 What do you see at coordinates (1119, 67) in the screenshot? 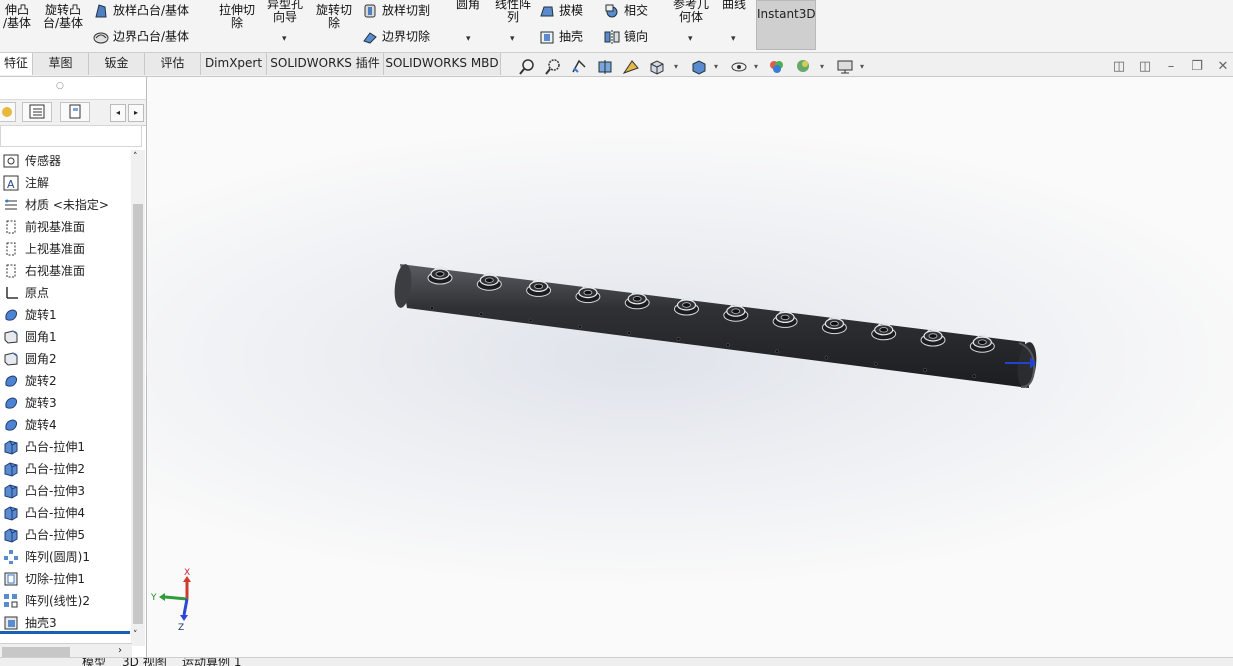
I see `tile-left-icon: ◫` at bounding box center [1119, 67].